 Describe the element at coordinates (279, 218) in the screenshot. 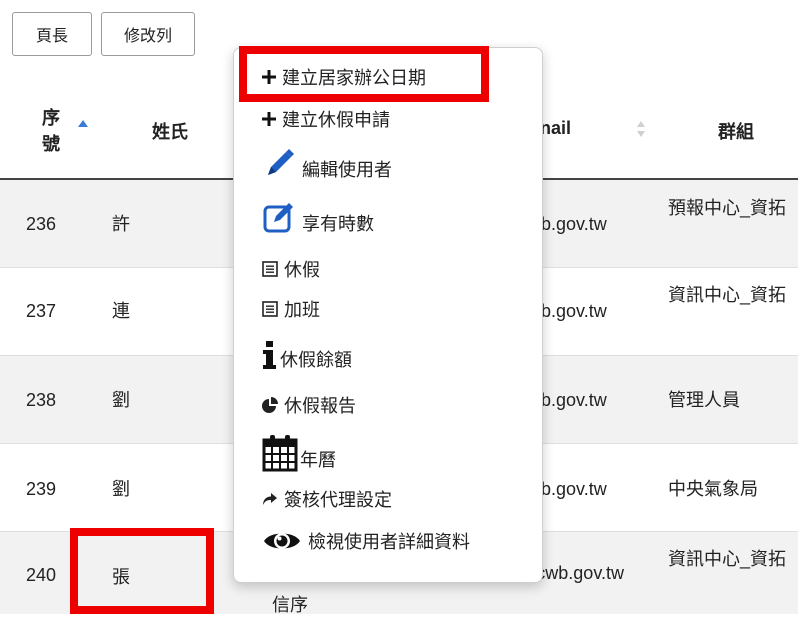

I see `edit-square-icon` at that location.